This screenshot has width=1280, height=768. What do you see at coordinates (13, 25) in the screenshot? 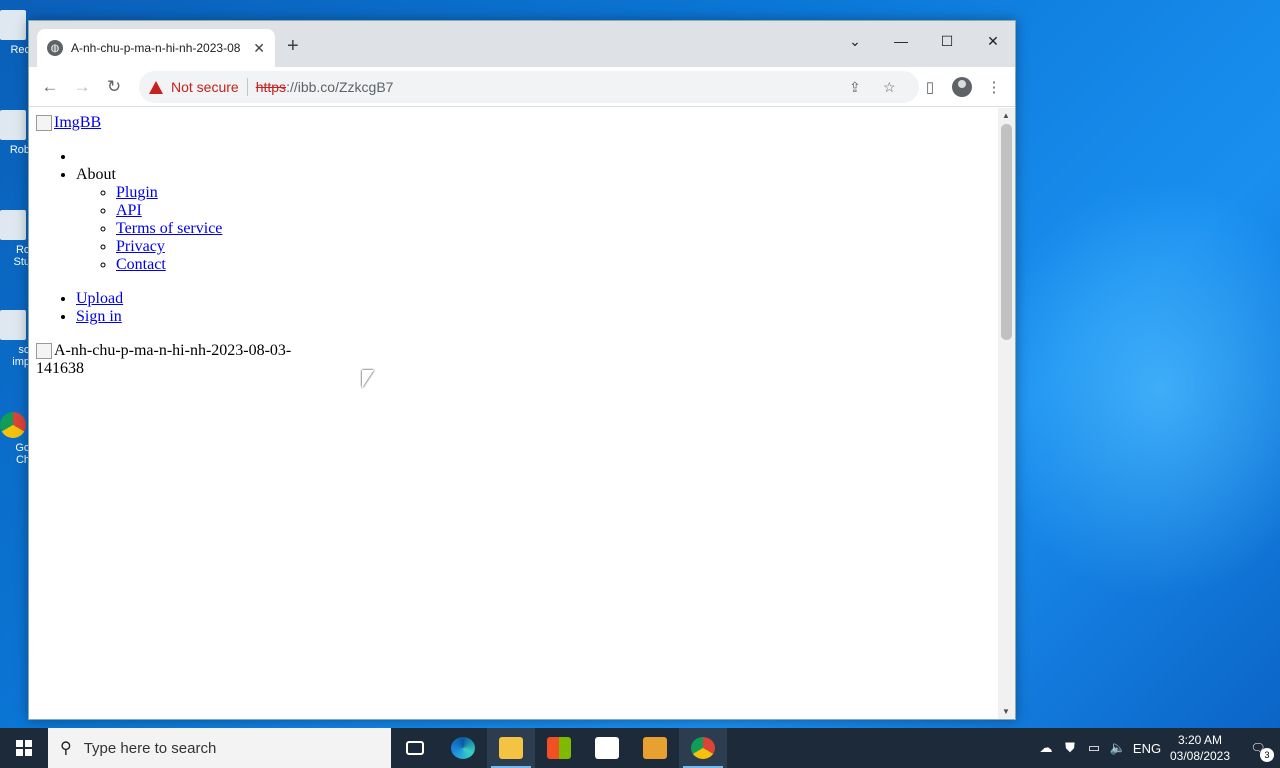
I see `recycle-bin-icon` at bounding box center [13, 25].